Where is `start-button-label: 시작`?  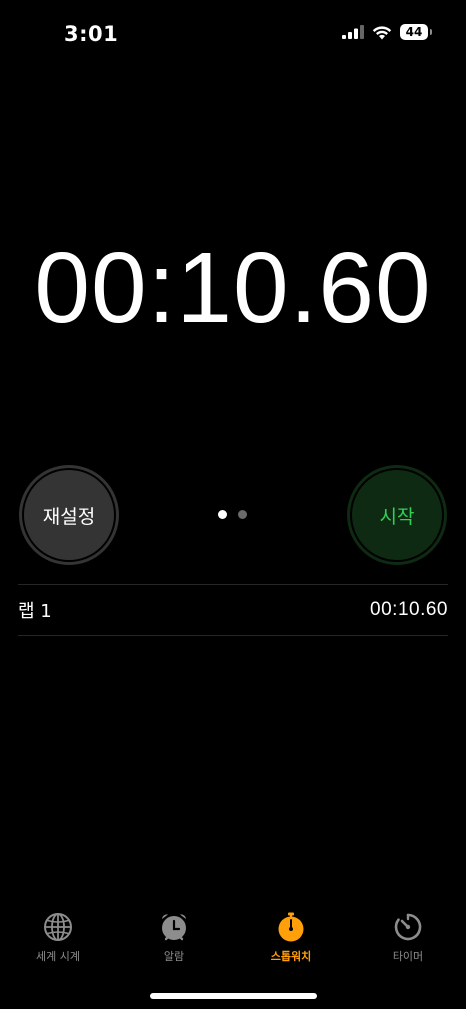
start-button-label: 시작 is located at coordinates (397, 516).